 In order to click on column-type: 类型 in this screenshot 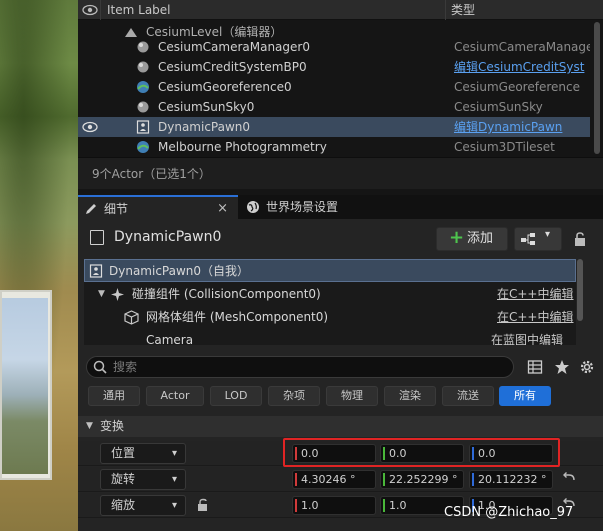, I will do `click(524, 10)`.